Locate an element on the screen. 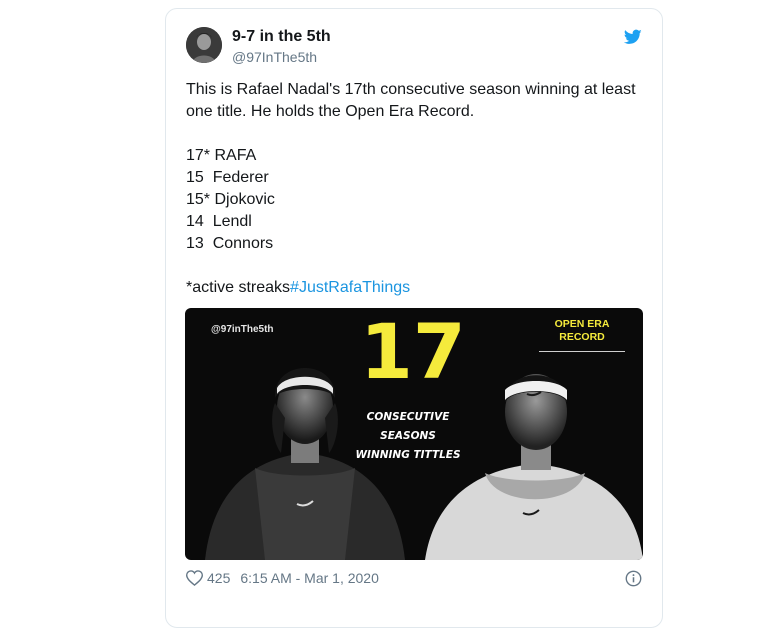  caption-line: CONSECUTIVE is located at coordinates (408, 417).